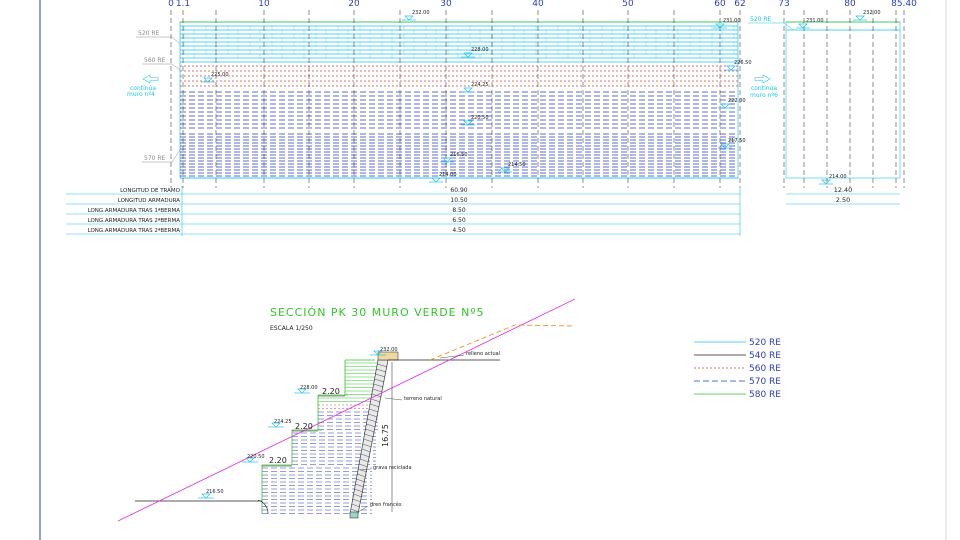 The height and width of the screenshot is (540, 960). What do you see at coordinates (904, 4) in the screenshot?
I see `station-label: 85.40` at bounding box center [904, 4].